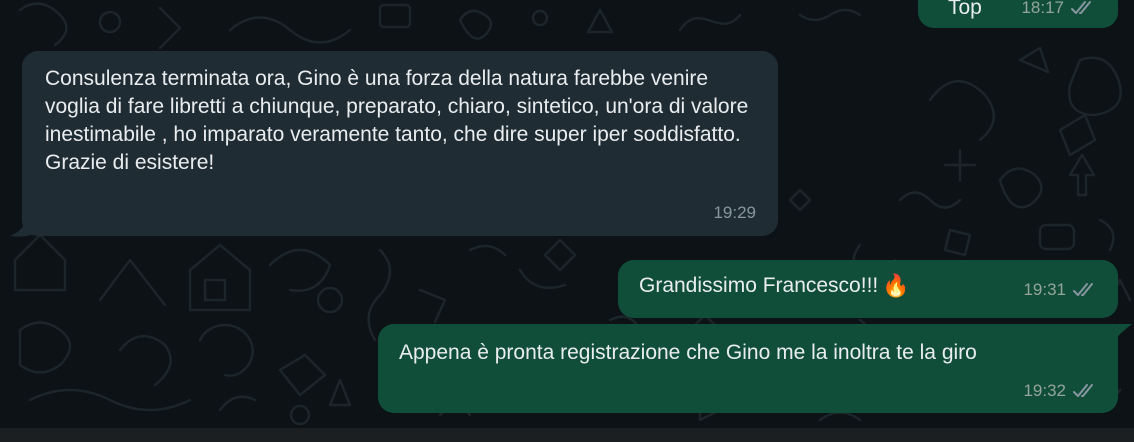 This screenshot has width=1134, height=442. Describe the element at coordinates (1044, 289) in the screenshot. I see `message-time: 19:31` at that location.